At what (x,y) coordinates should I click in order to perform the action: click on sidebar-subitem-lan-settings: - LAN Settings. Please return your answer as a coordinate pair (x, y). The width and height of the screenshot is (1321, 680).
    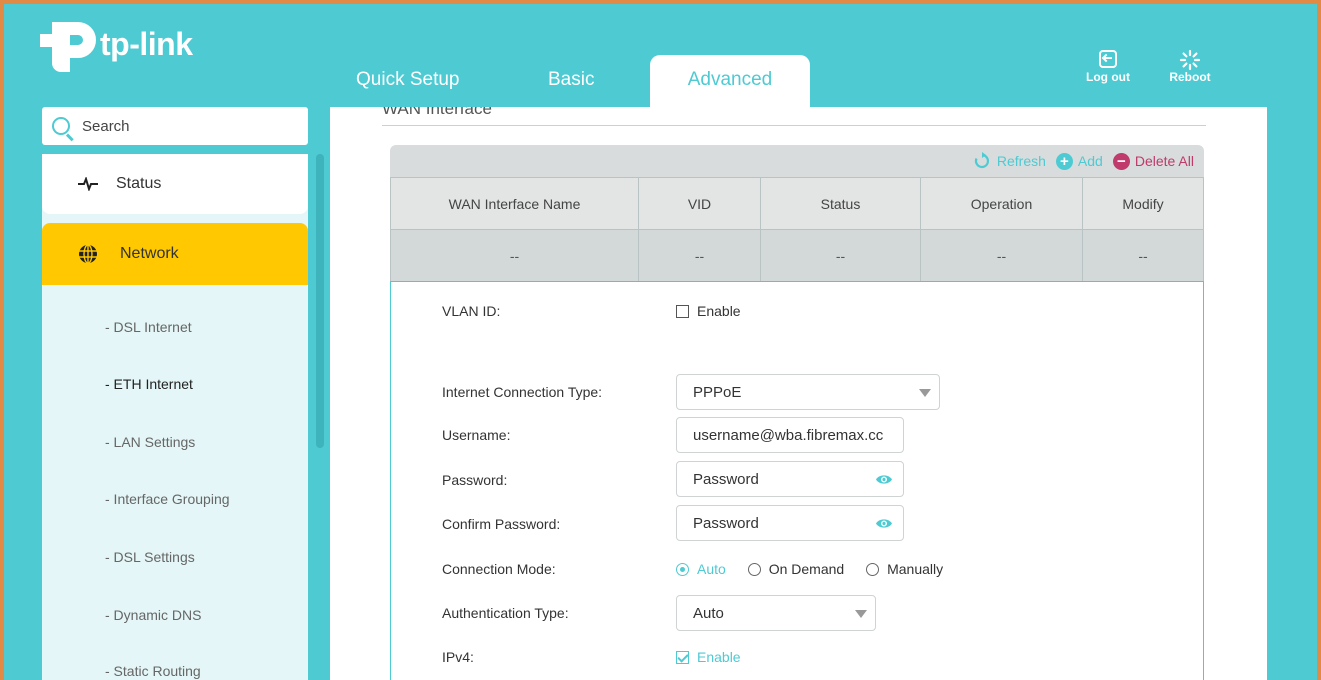
    Looking at the image, I should click on (150, 442).